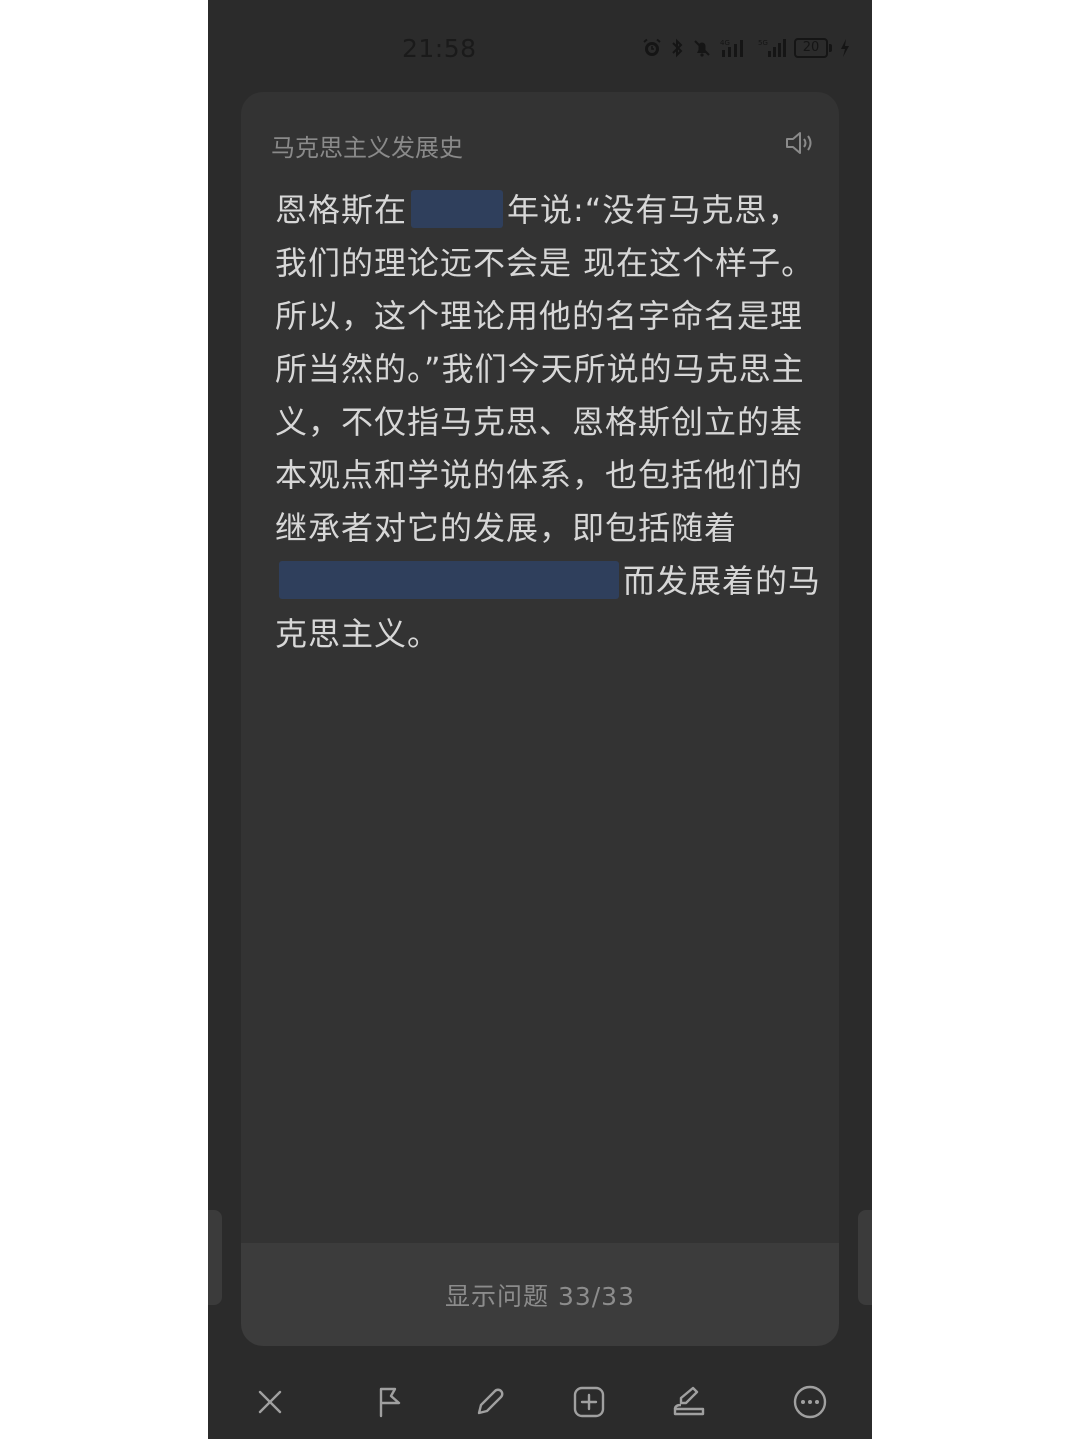 The width and height of the screenshot is (1080, 1439). What do you see at coordinates (702, 48) in the screenshot?
I see `mute-icon` at bounding box center [702, 48].